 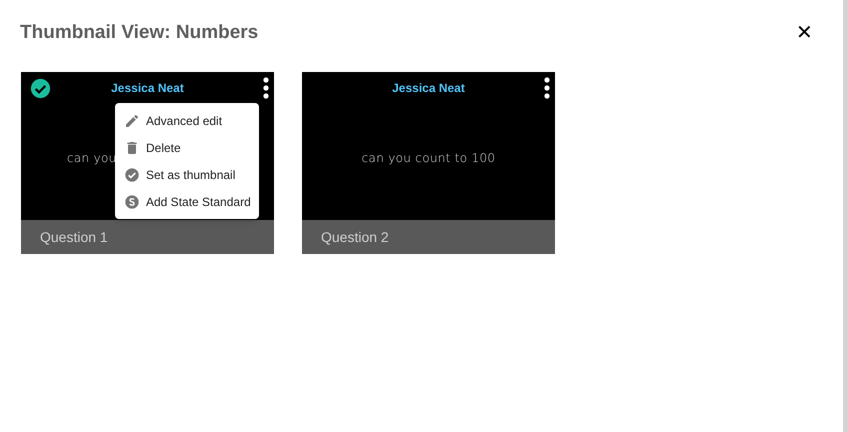 I want to click on menu-item: Add State Standard, so click(x=187, y=201).